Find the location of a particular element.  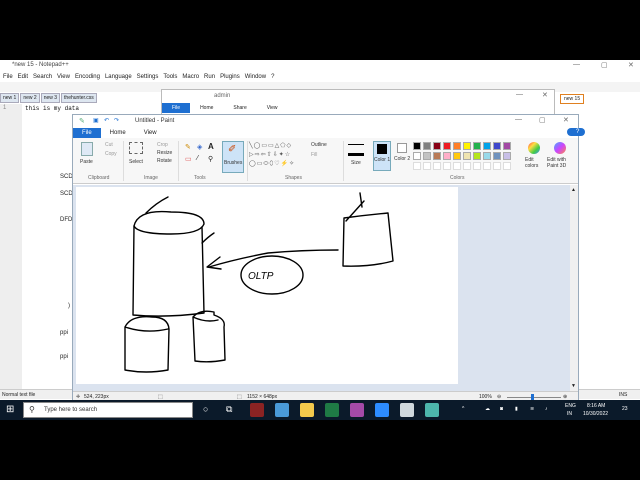

paint-taskbar-icon is located at coordinates (407, 410).